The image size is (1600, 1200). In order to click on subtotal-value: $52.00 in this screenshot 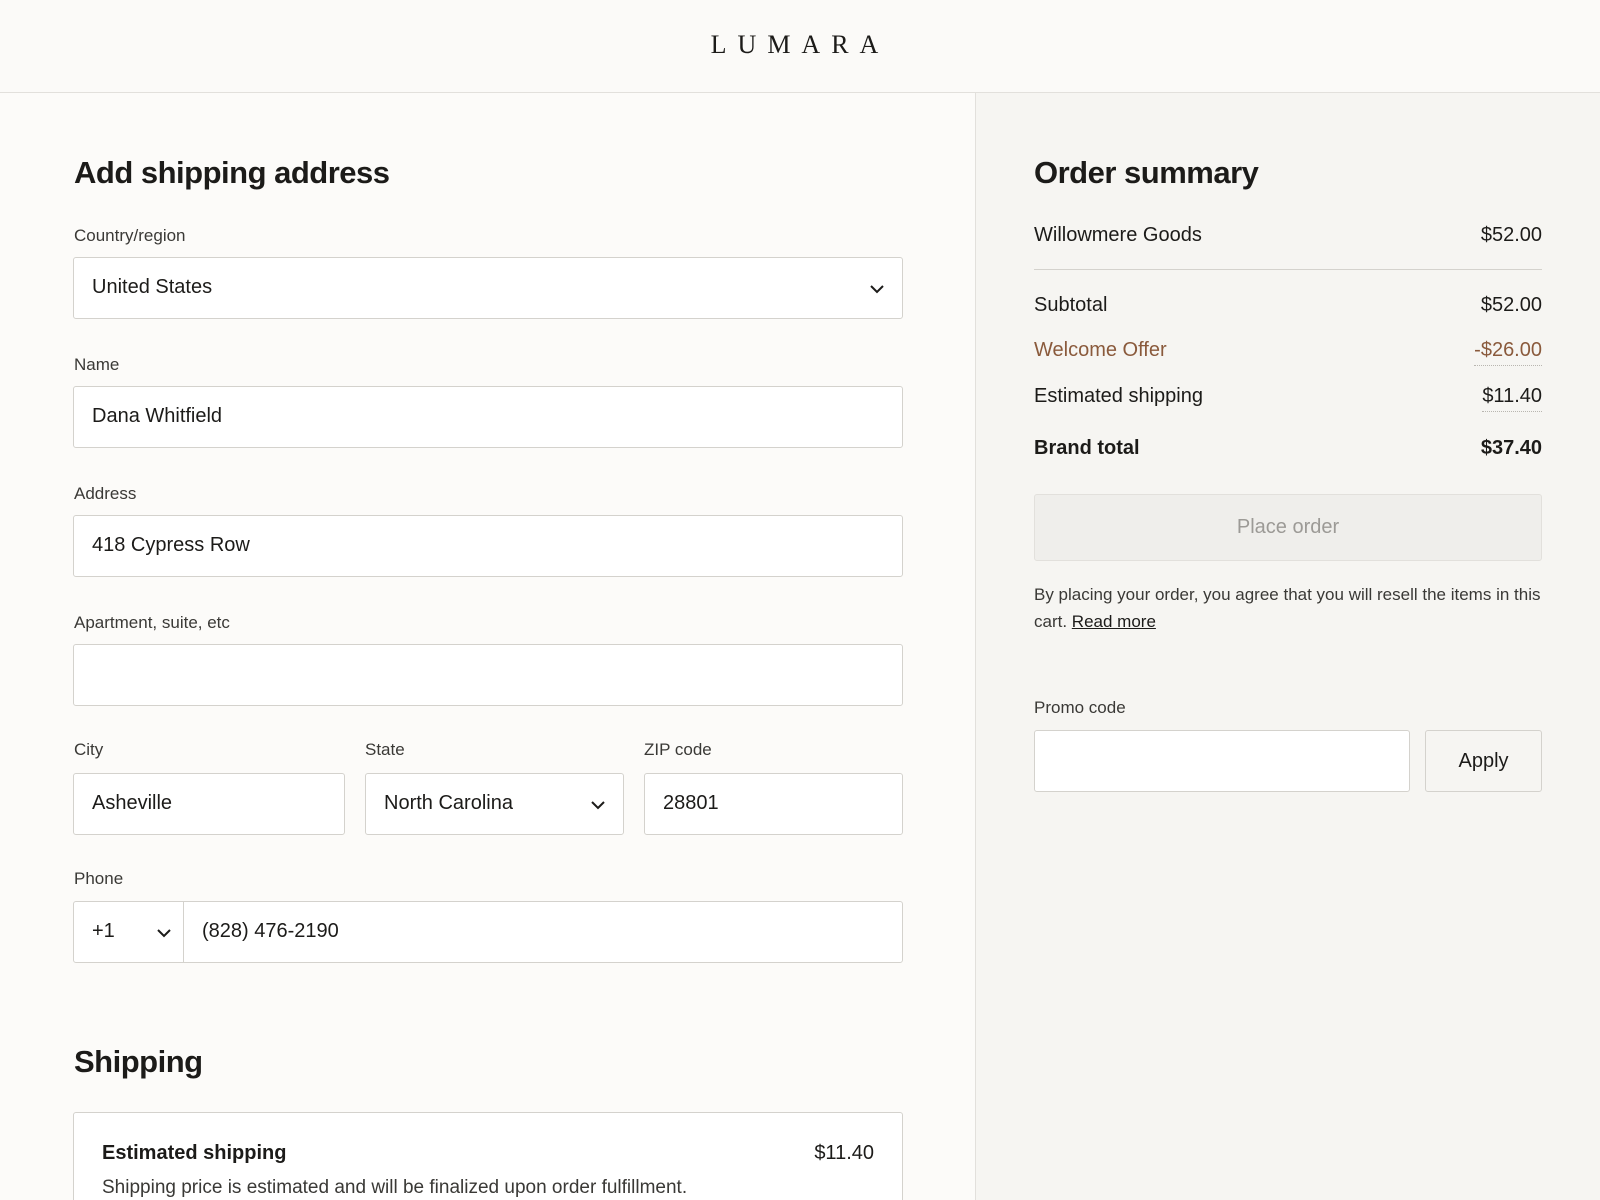, I will do `click(1511, 305)`.